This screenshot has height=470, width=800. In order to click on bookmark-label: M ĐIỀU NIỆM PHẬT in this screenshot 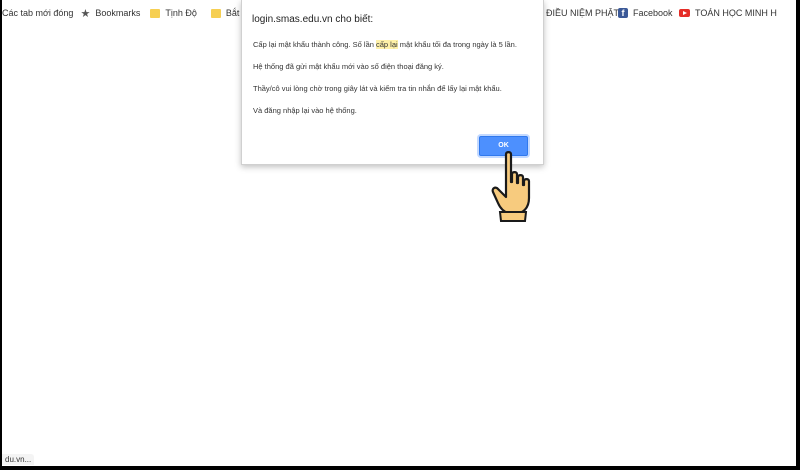, I will do `click(578, 13)`.